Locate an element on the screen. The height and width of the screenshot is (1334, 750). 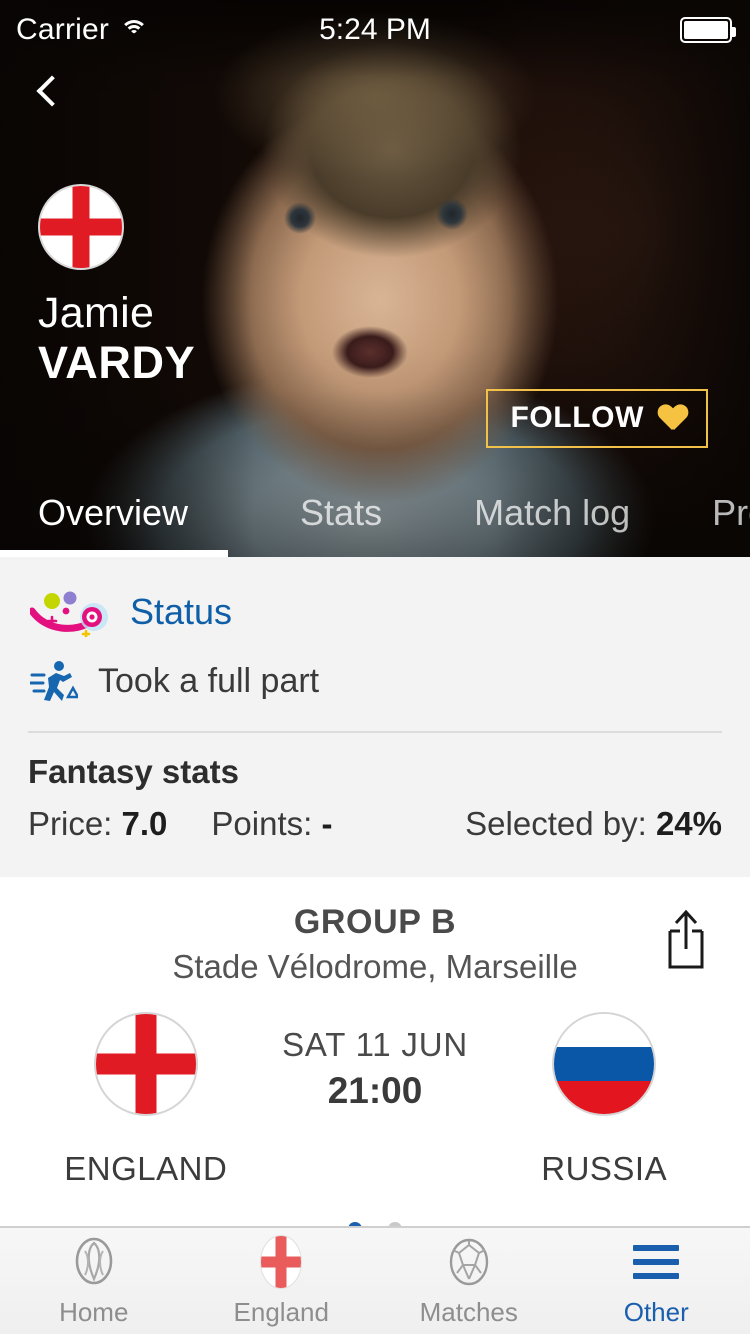
share-icon is located at coordinates (686, 939).